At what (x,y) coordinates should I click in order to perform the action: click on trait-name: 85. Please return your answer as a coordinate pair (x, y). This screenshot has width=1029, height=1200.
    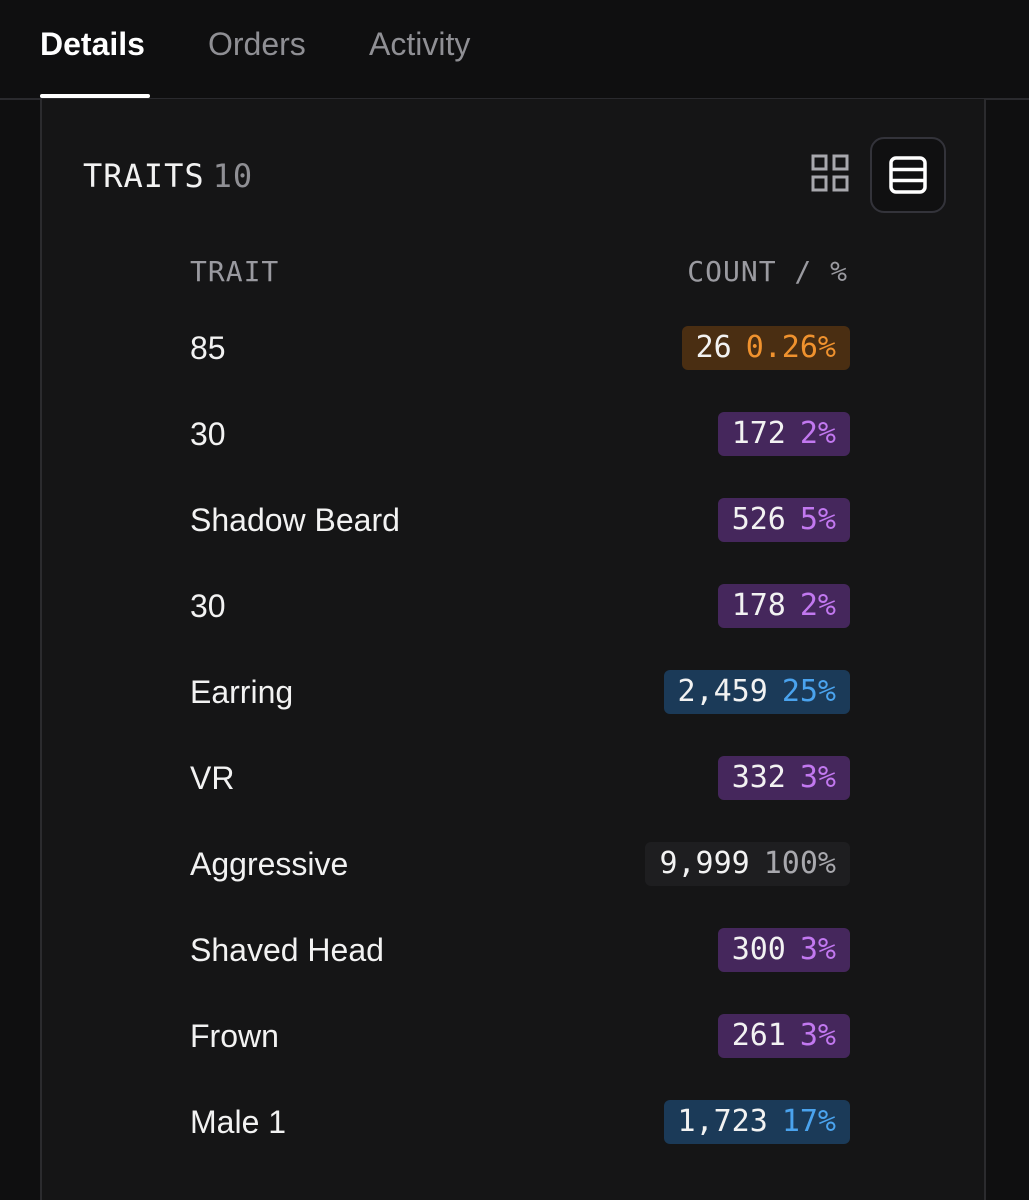
    Looking at the image, I should click on (208, 348).